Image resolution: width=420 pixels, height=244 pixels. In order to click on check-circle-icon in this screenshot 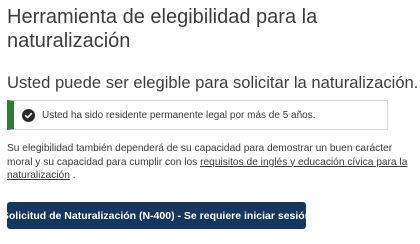, I will do `click(28, 115)`.